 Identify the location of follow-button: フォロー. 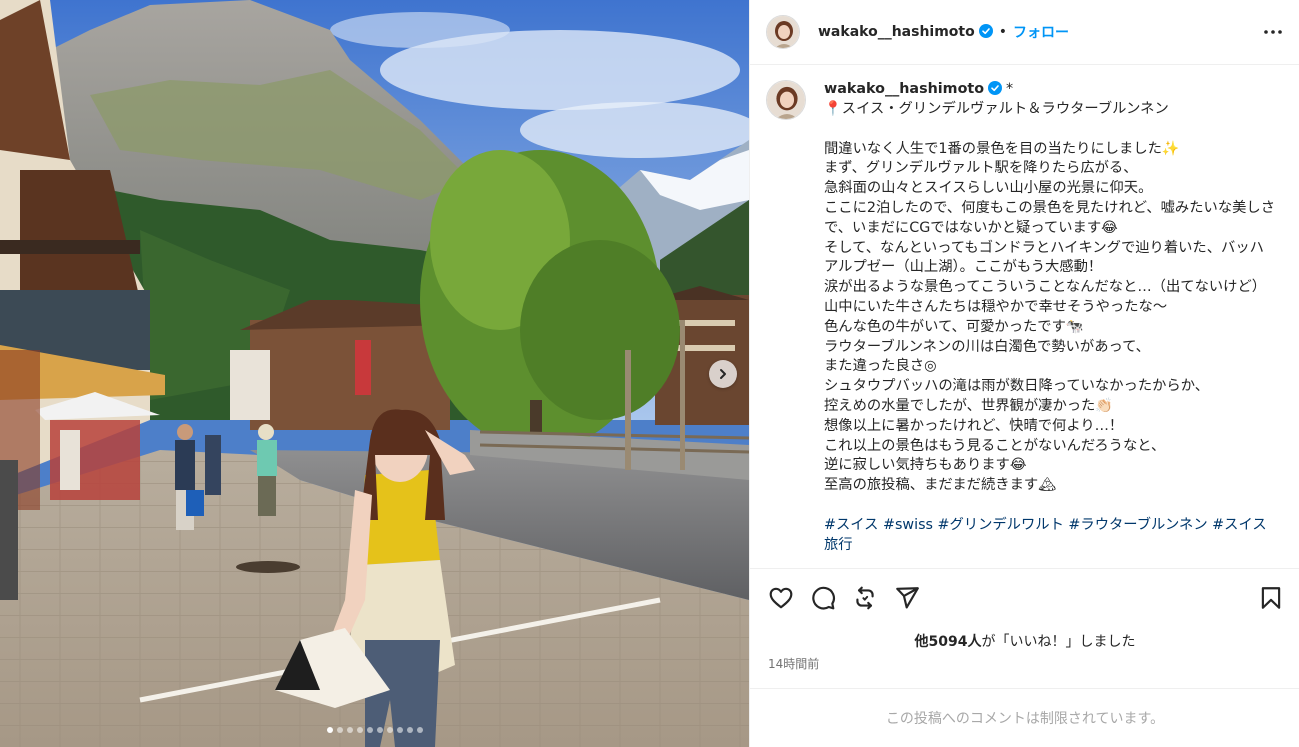
(1041, 32).